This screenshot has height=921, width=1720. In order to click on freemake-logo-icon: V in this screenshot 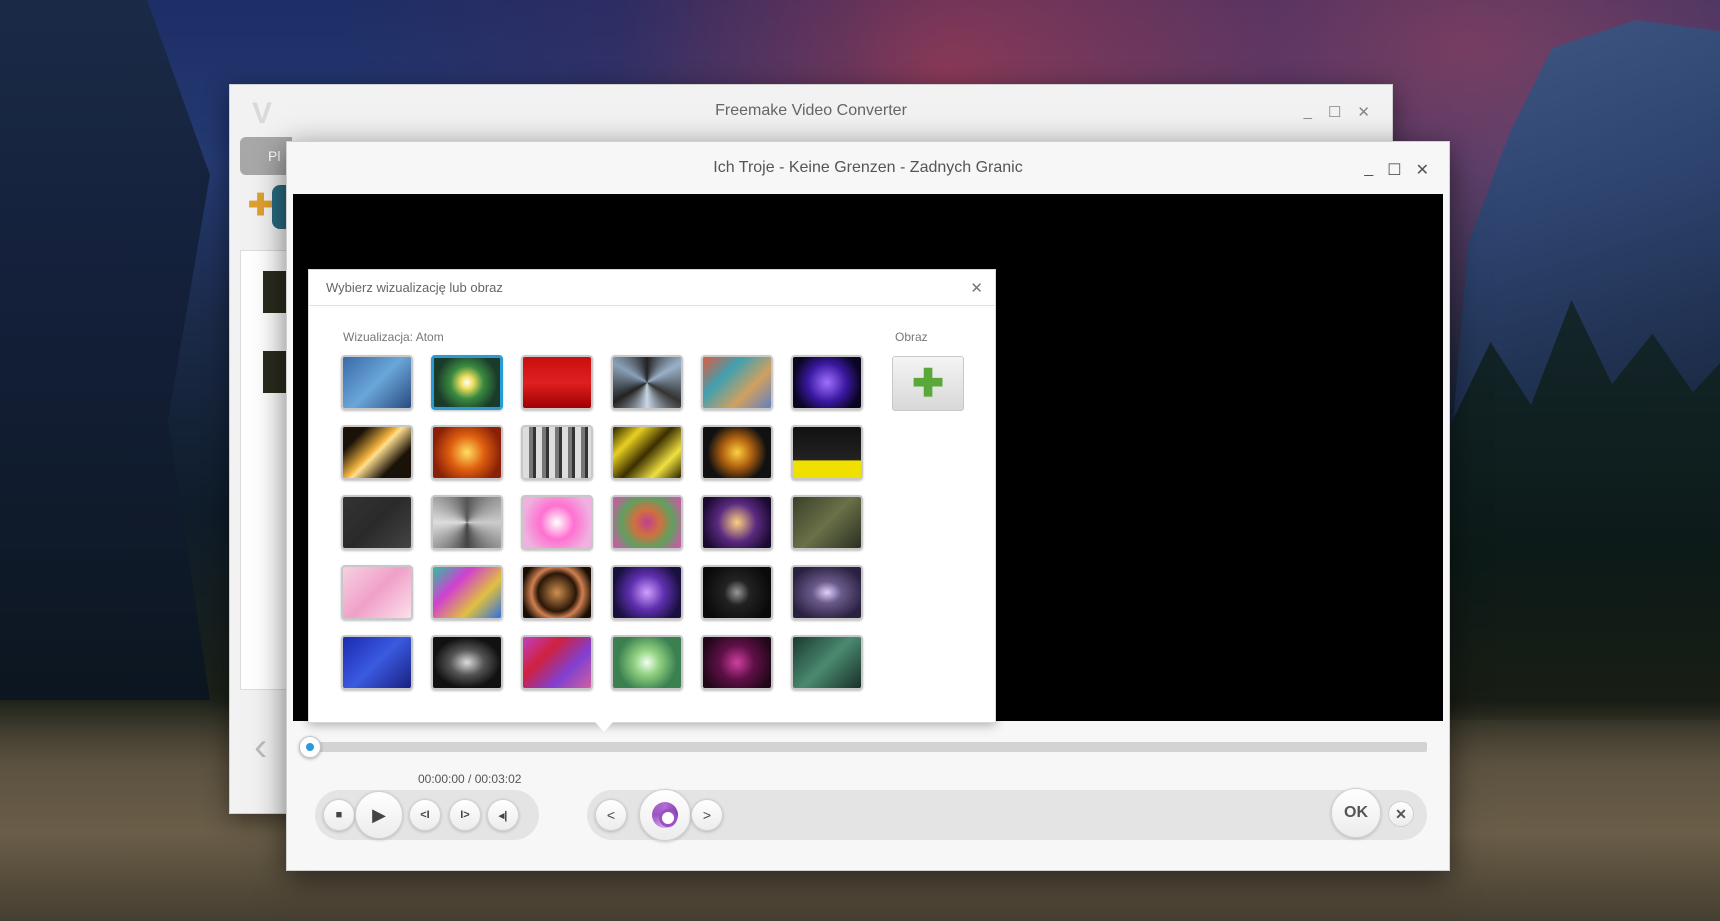, I will do `click(262, 113)`.